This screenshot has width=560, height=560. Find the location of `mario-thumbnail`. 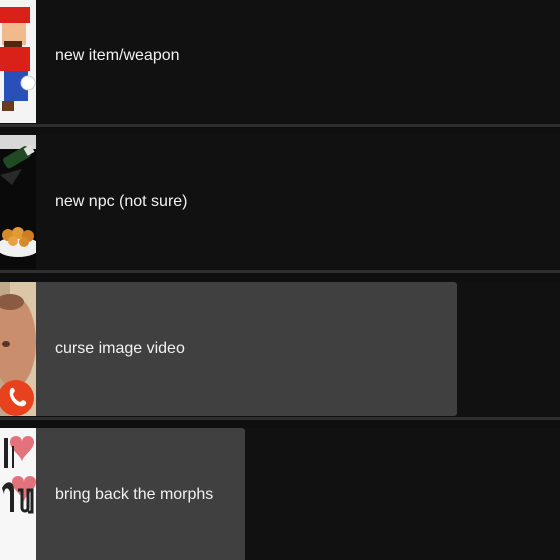

mario-thumbnail is located at coordinates (18, 61).